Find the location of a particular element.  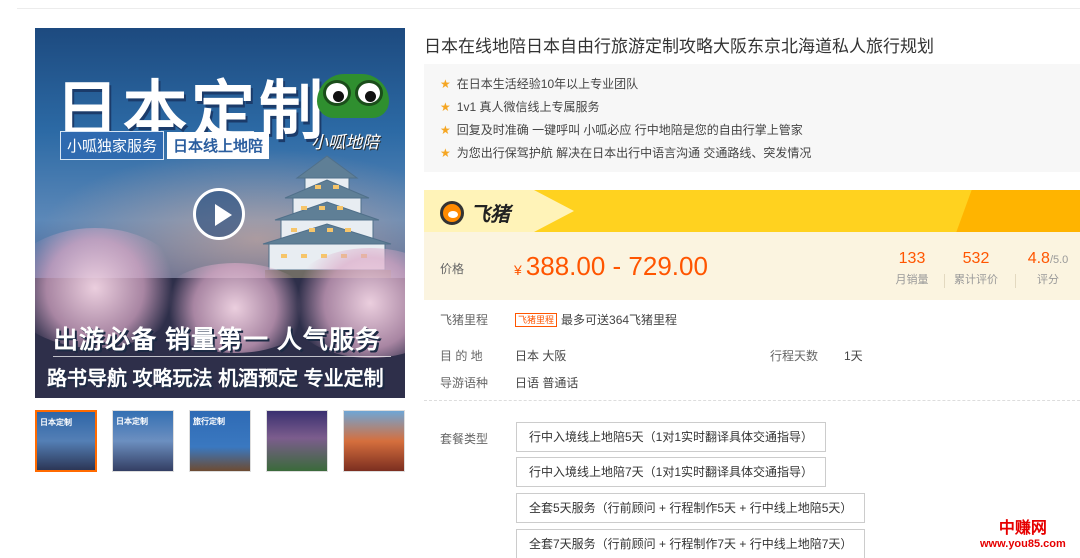

rating-max: /5.0 is located at coordinates (1059, 260).